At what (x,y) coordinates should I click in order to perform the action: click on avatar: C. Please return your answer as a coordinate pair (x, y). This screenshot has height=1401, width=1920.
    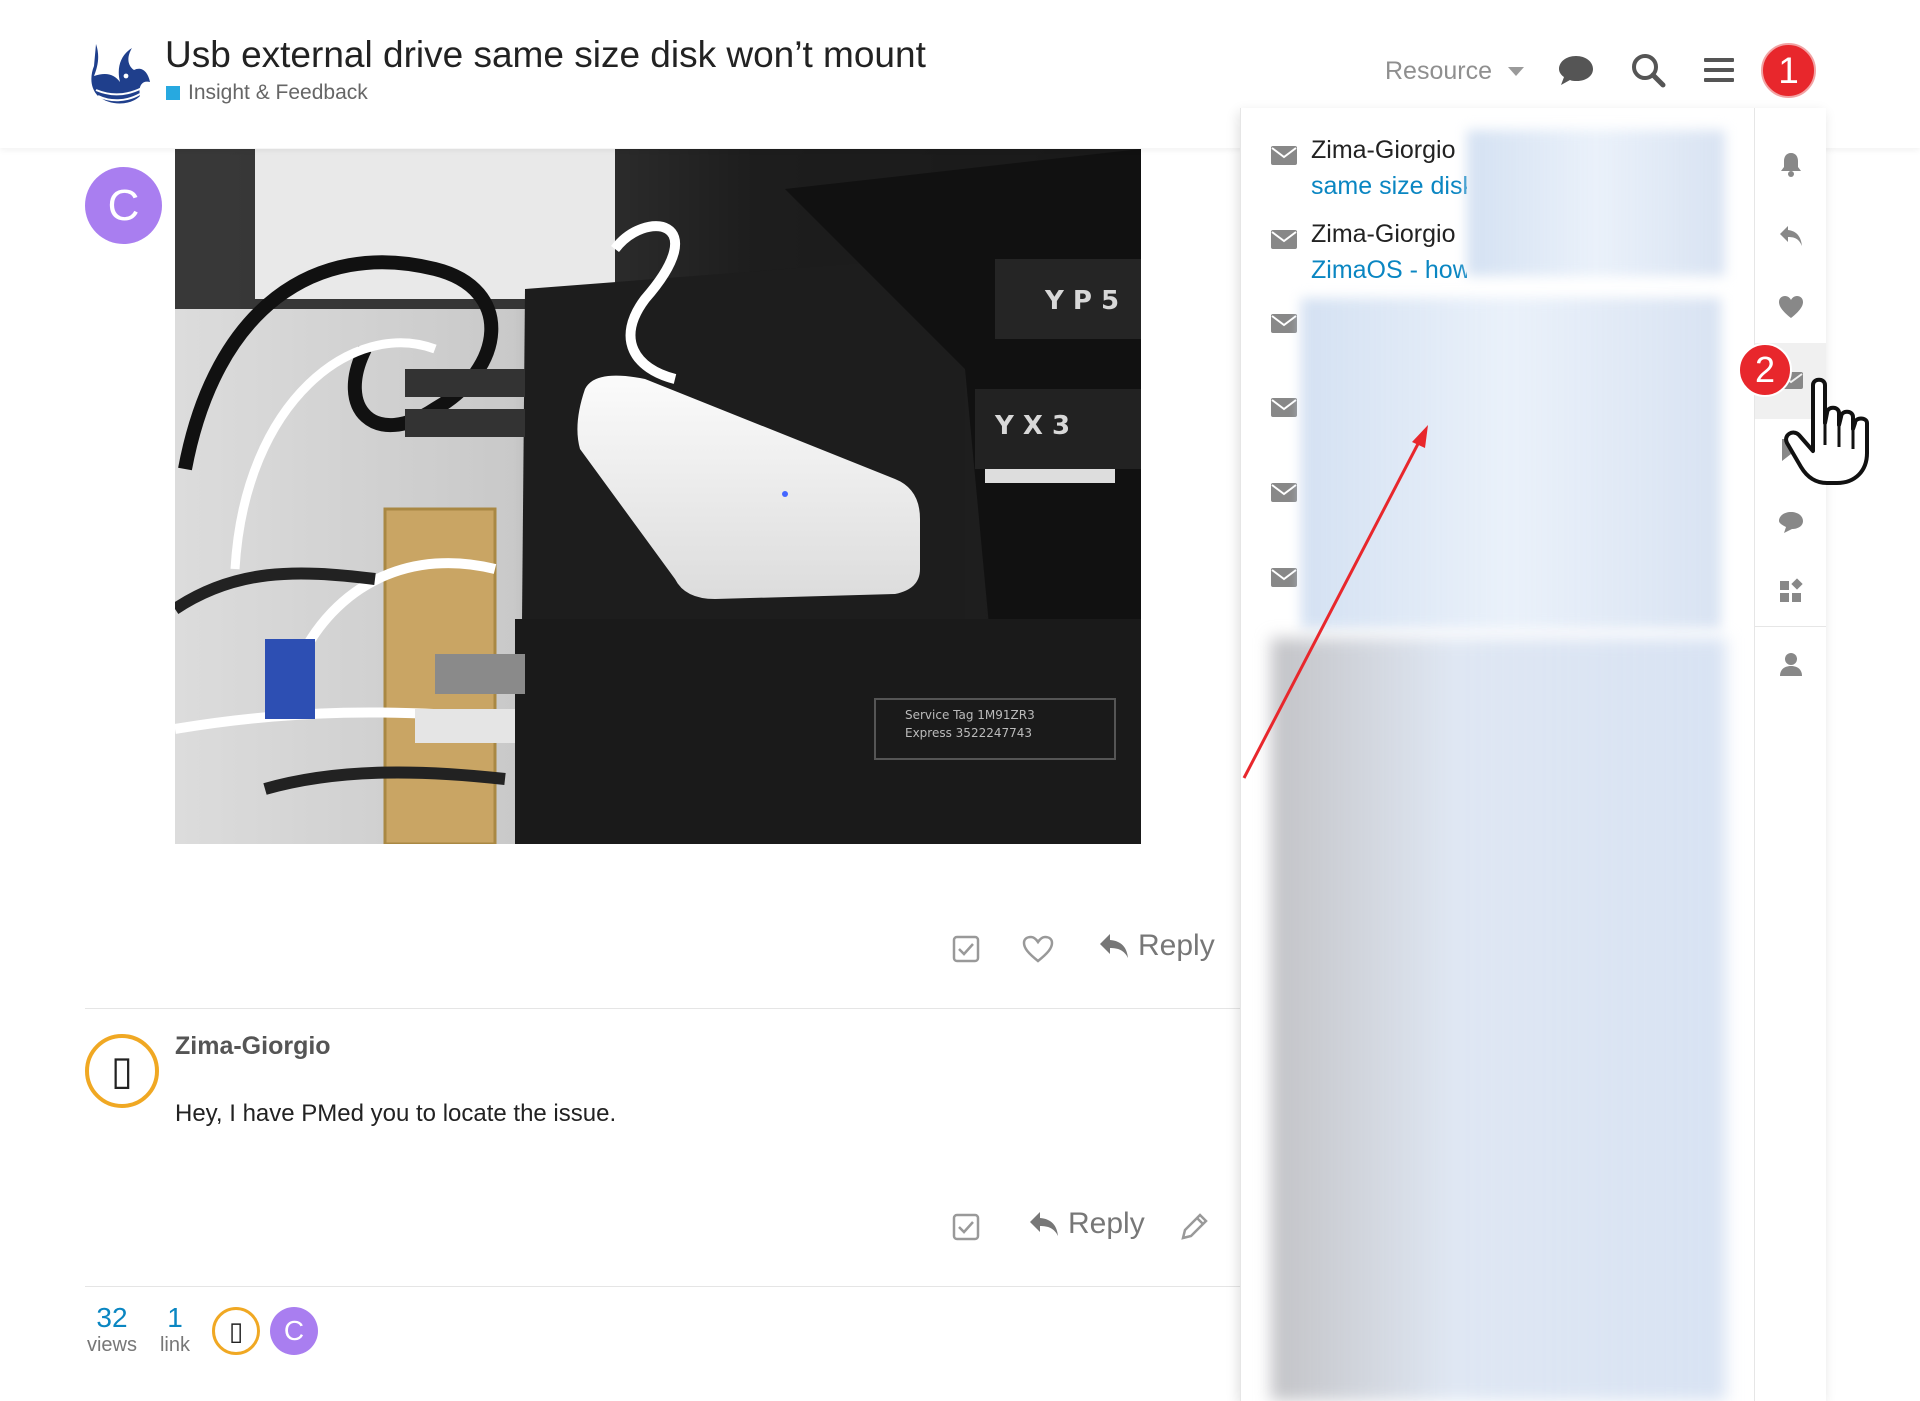
    Looking at the image, I should click on (123, 205).